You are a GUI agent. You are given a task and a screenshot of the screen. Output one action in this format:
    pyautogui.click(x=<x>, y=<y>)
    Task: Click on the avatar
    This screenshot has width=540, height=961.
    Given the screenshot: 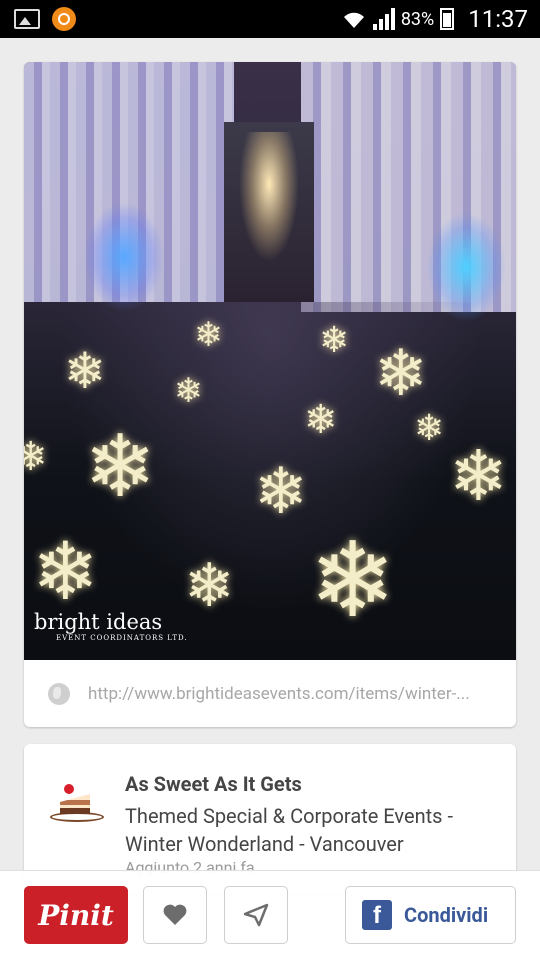 What is the action you would take?
    pyautogui.click(x=76, y=798)
    